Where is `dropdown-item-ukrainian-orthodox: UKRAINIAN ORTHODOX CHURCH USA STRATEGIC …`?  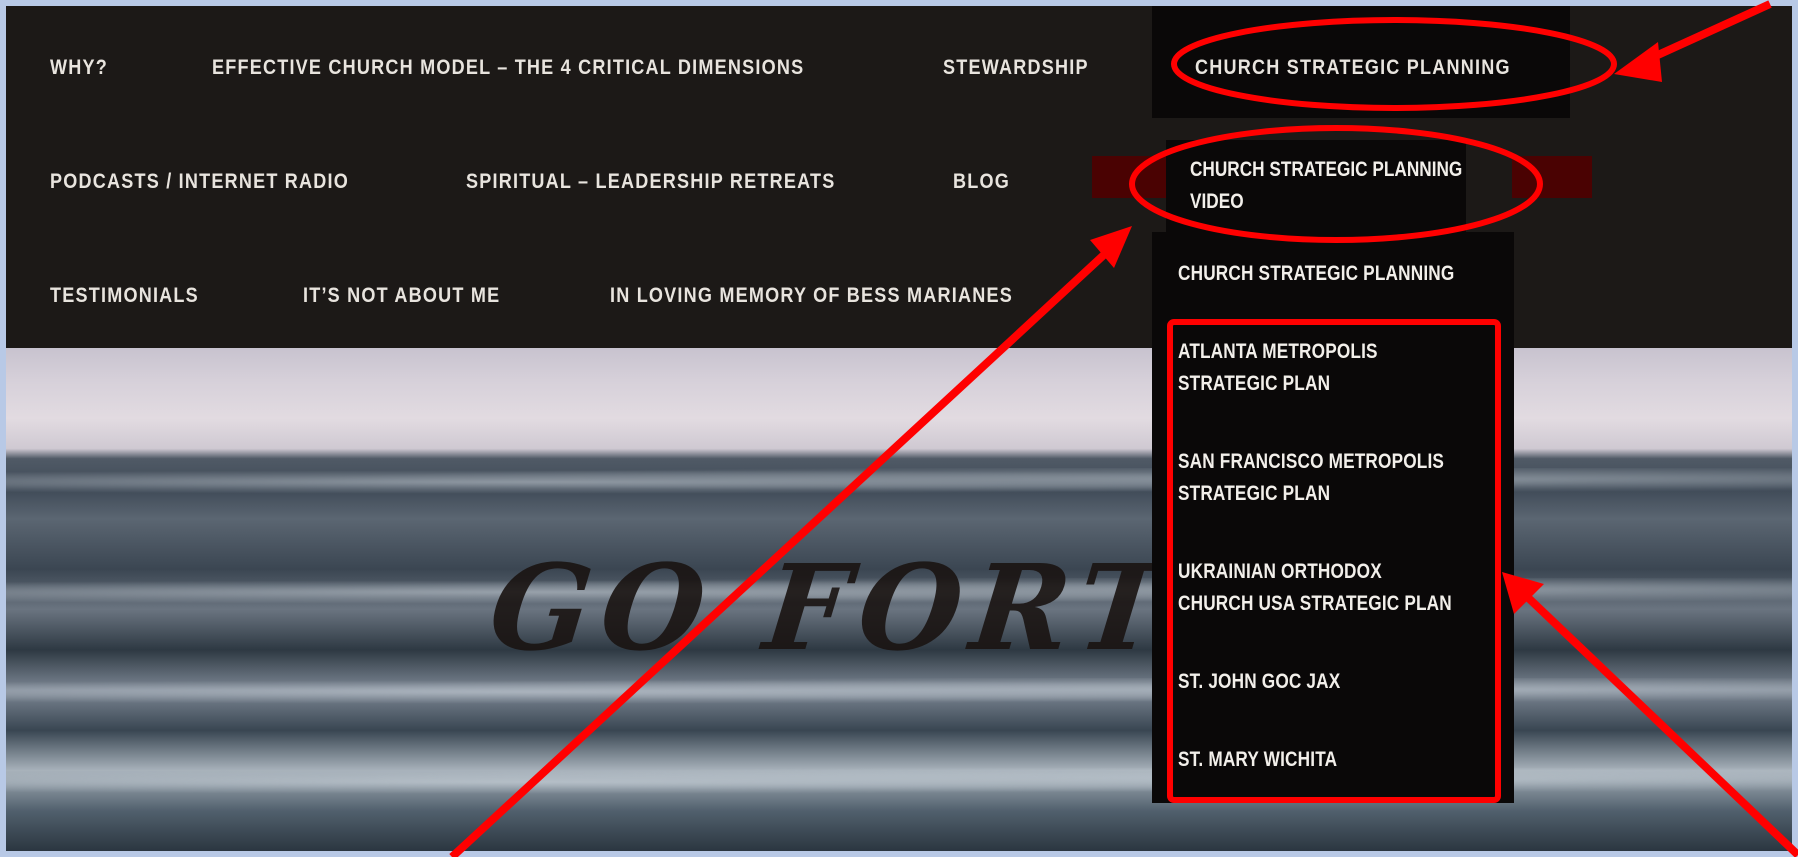 dropdown-item-ukrainian-orthodox: UKRAINIAN ORTHODOX CHURCH USA STRATEGIC … is located at coordinates (1334, 588).